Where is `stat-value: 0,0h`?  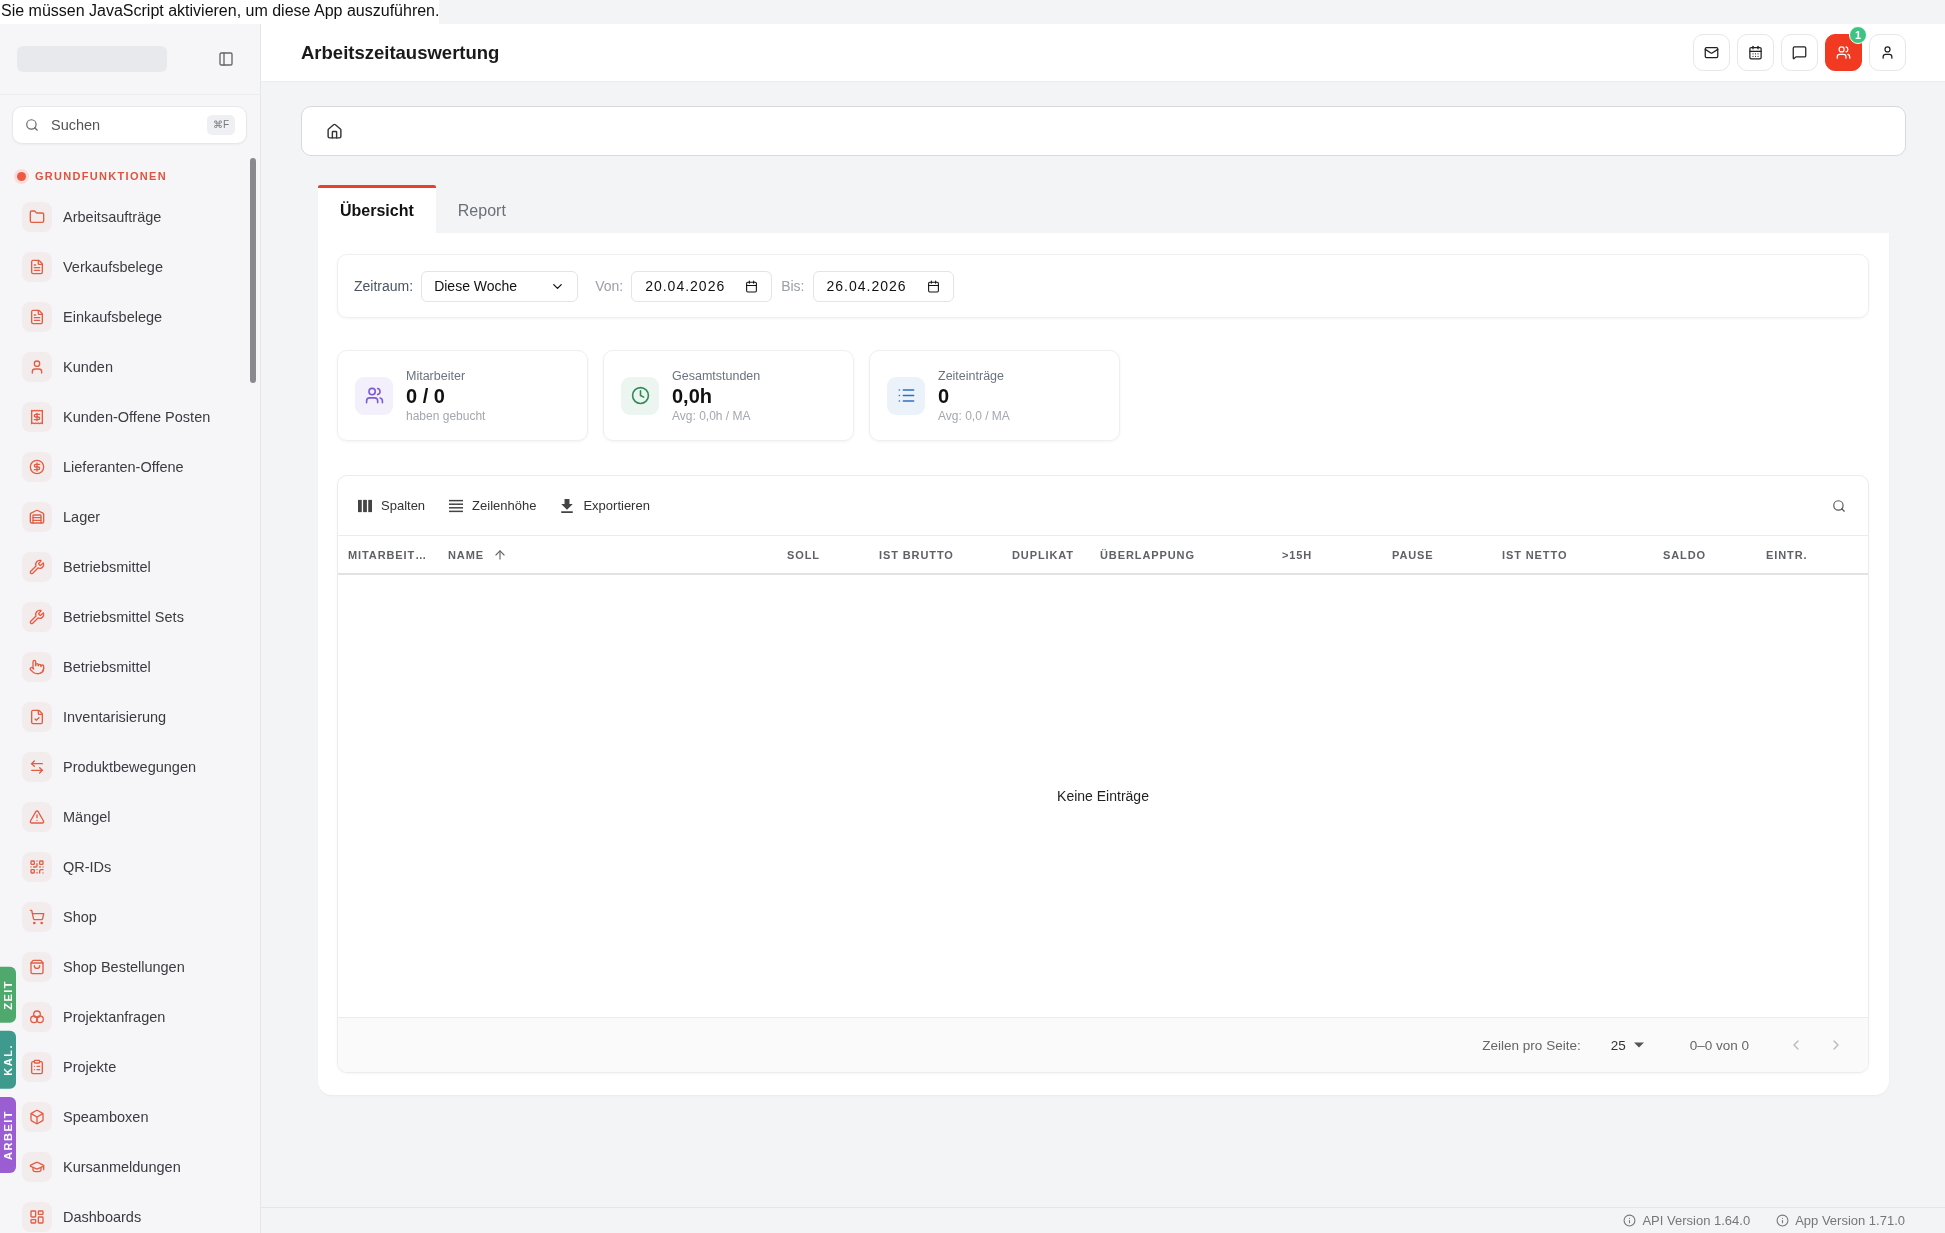 stat-value: 0,0h is located at coordinates (692, 395).